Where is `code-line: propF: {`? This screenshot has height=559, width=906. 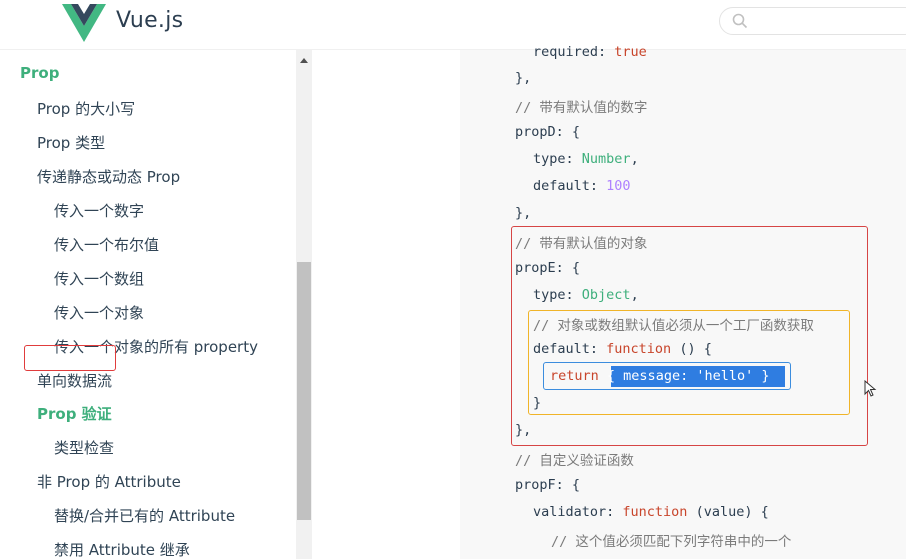 code-line: propF: { is located at coordinates (548, 485).